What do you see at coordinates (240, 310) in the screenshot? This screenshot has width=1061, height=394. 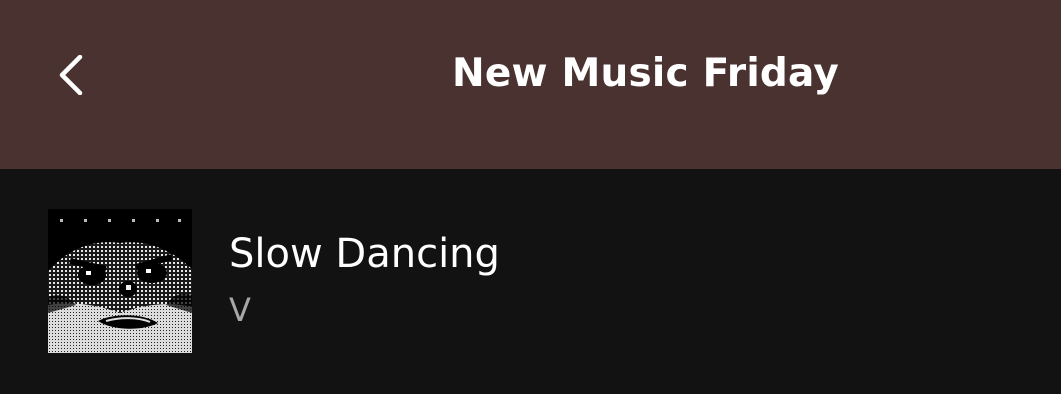 I see `track-artist: V` at bounding box center [240, 310].